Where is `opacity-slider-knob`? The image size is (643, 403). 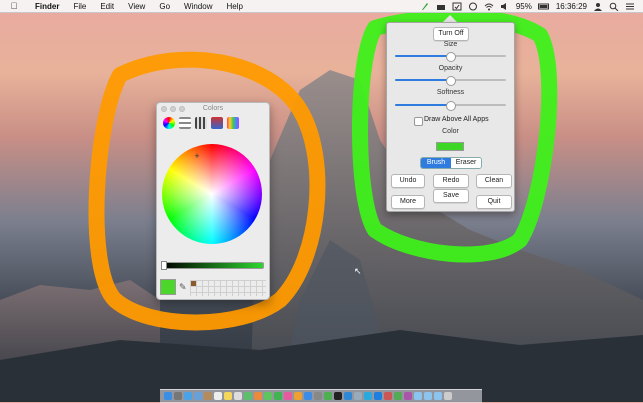 opacity-slider-knob is located at coordinates (451, 81).